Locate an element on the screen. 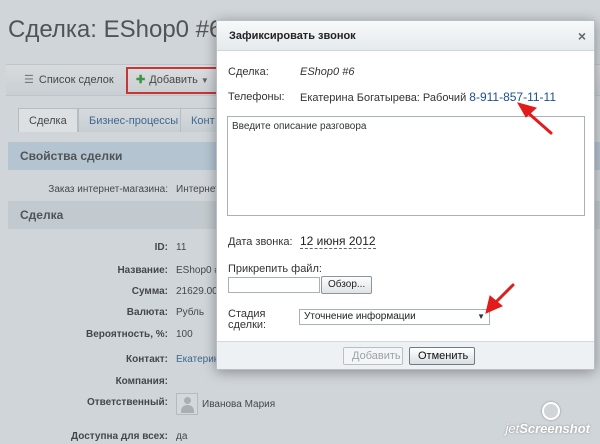  dialog-header: Зафиксировать звонок × is located at coordinates (405, 36).